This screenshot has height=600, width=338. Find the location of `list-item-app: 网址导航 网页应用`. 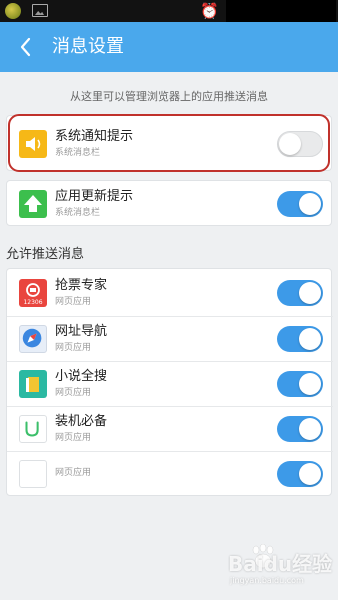

list-item-app: 网址导航 网页应用 is located at coordinates (170, 339).